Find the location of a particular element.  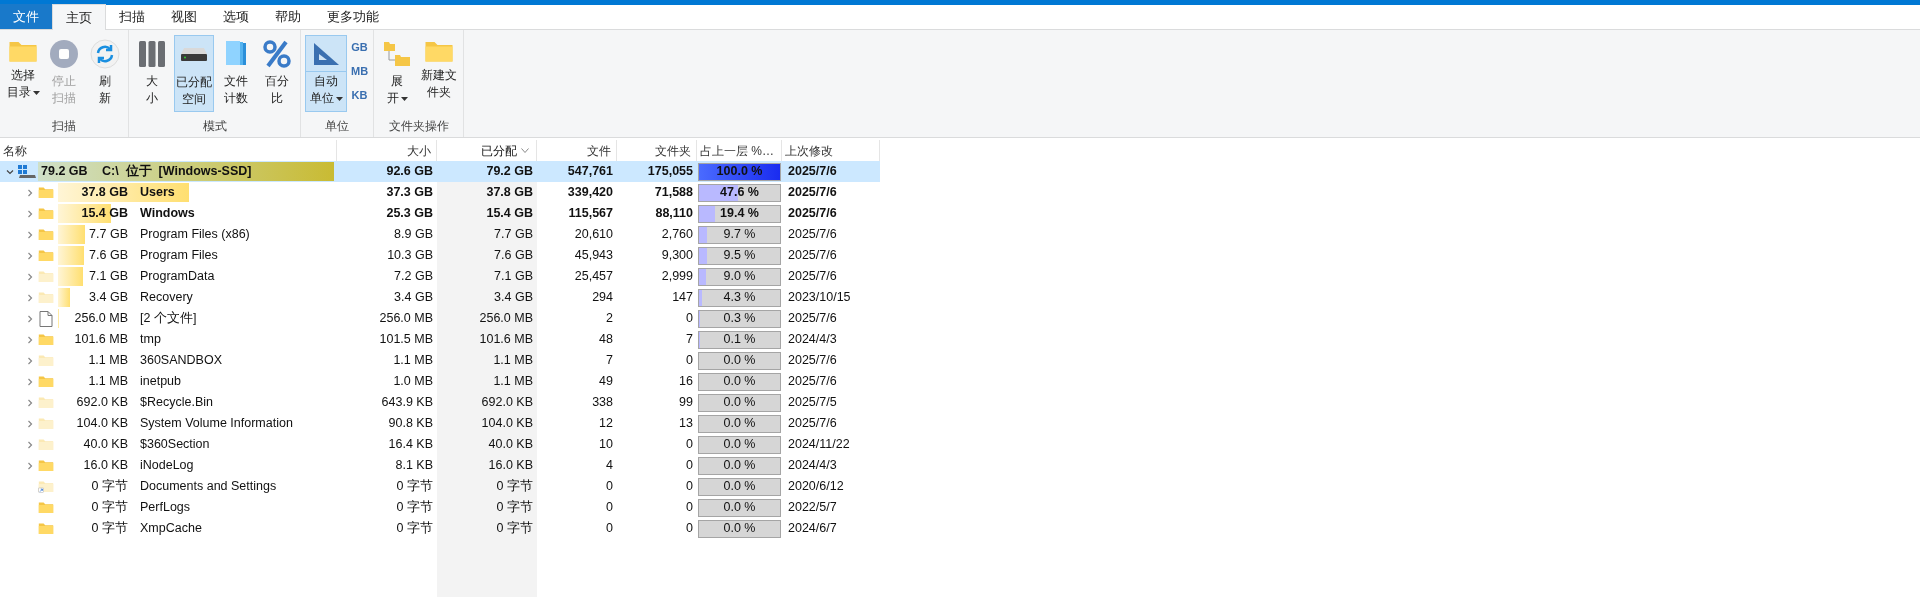

ribbon-tab: 视图 is located at coordinates (184, 16).